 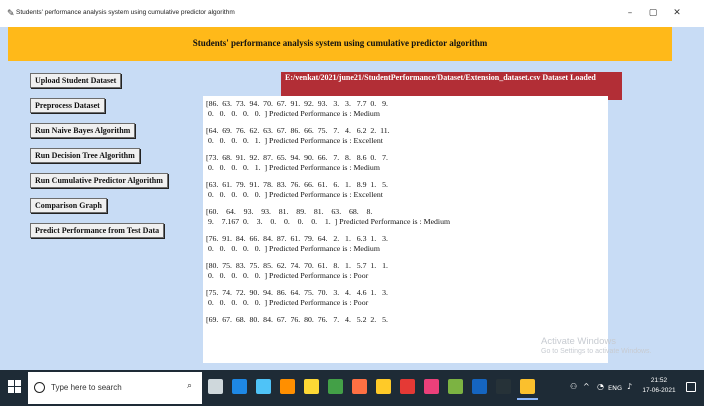 I want to click on microphone-icon: ⌕, so click(x=189, y=386).